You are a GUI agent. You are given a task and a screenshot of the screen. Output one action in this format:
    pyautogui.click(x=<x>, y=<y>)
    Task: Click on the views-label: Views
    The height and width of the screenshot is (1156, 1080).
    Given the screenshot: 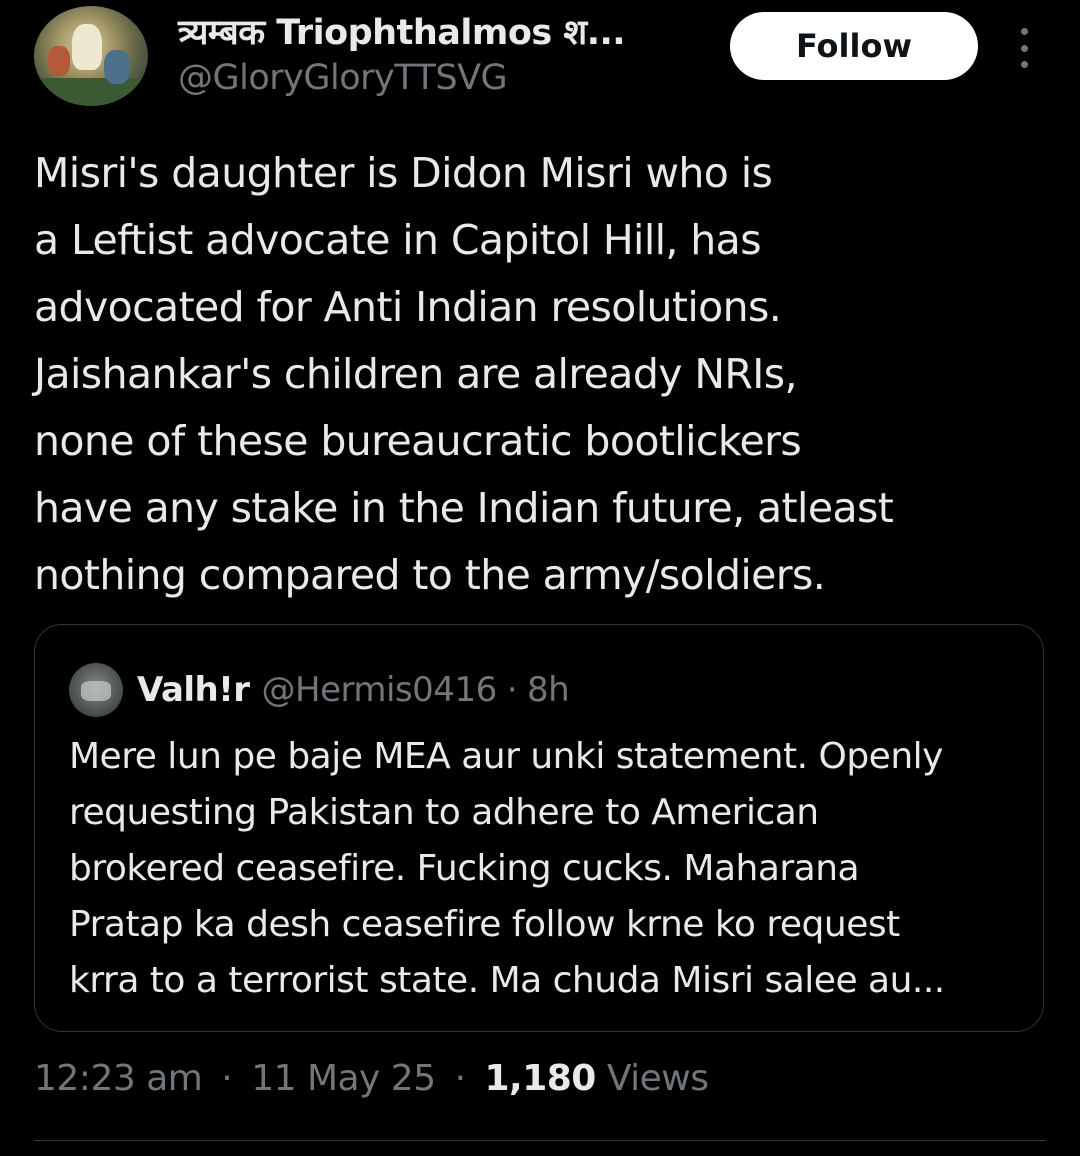 What is the action you would take?
    pyautogui.click(x=658, y=1078)
    